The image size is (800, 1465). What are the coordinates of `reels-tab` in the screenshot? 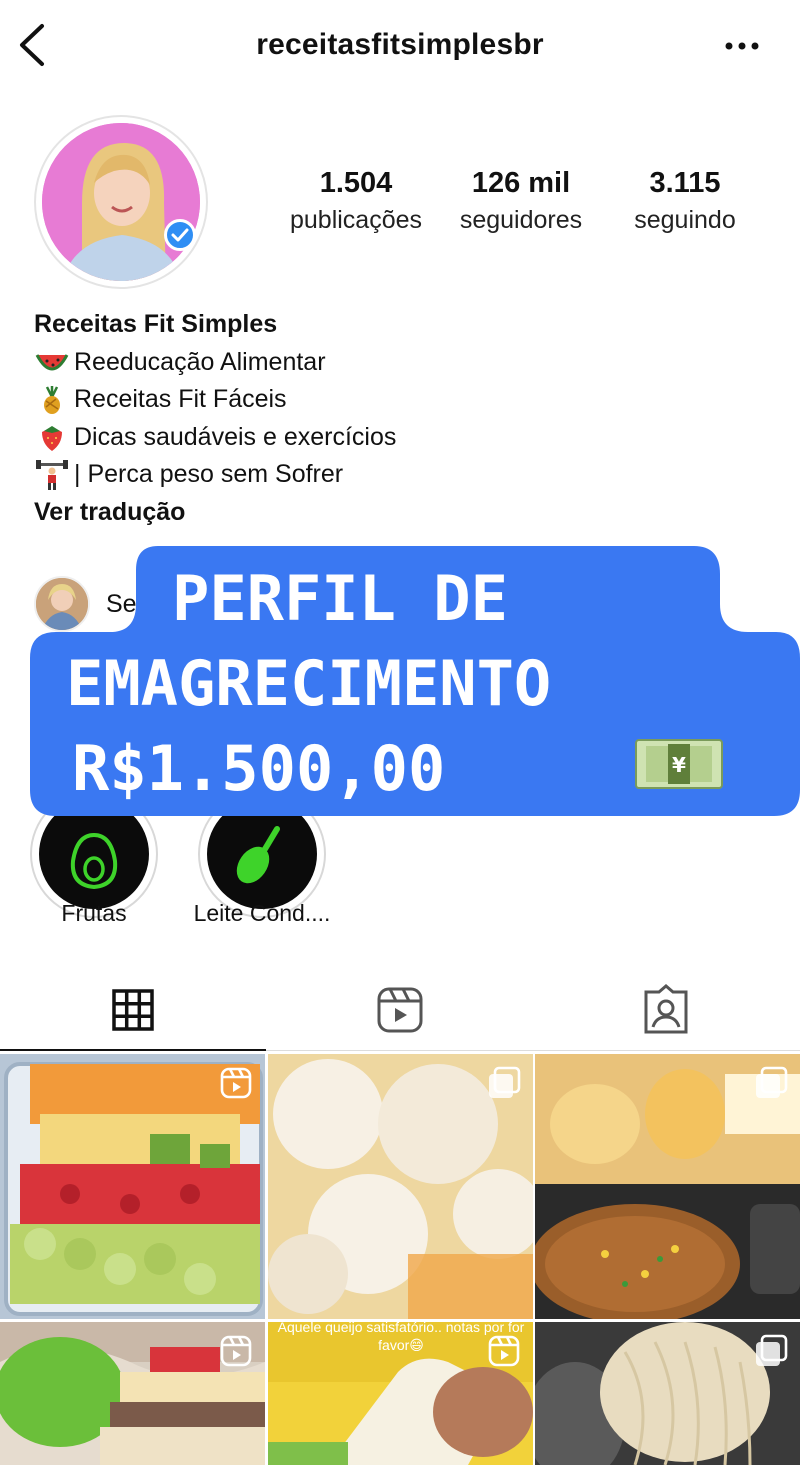 It's located at (400, 1011).